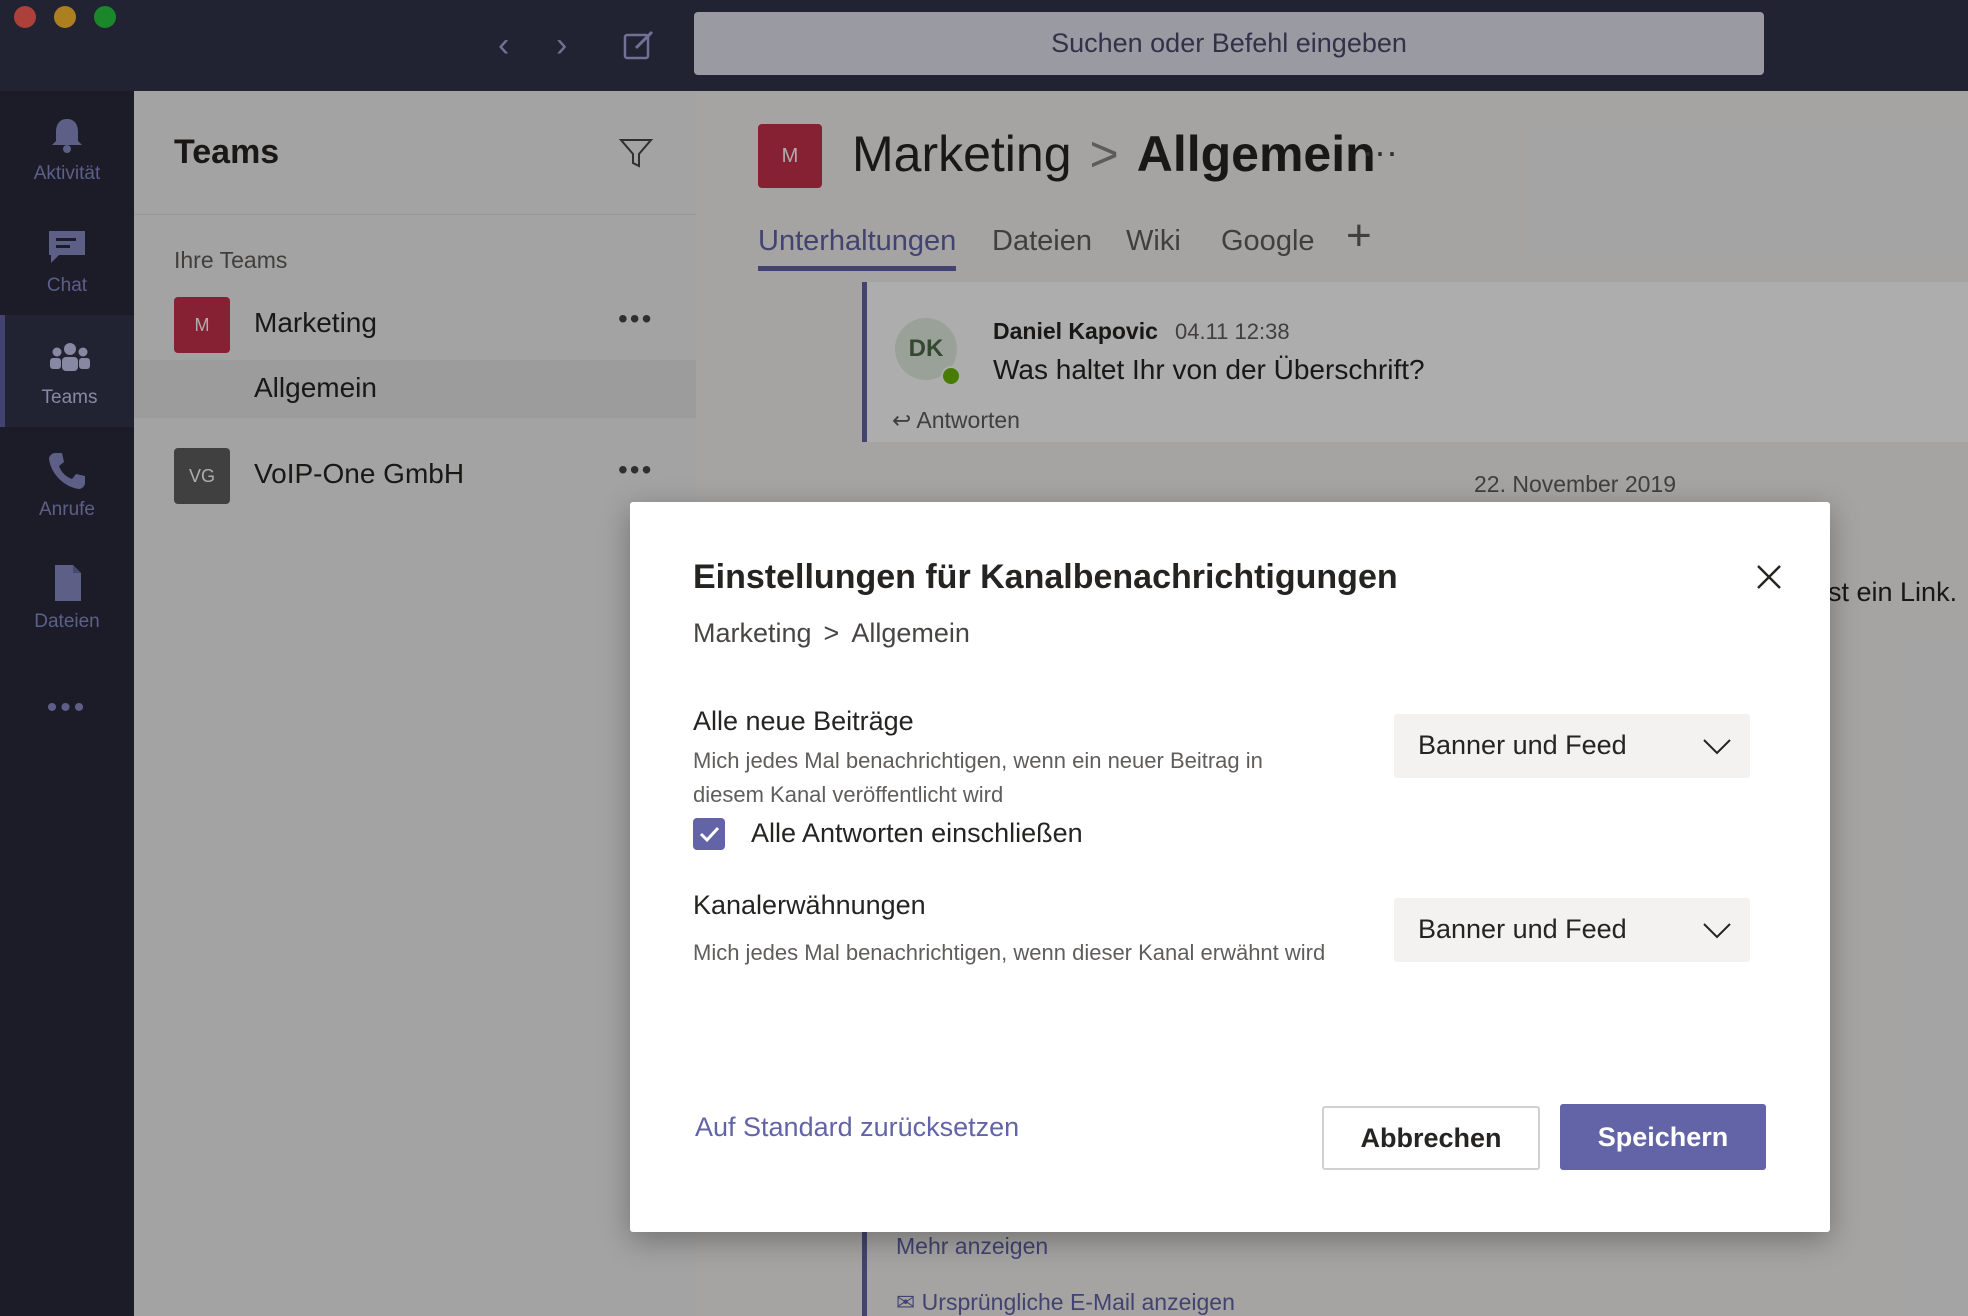 The image size is (1968, 1316). I want to click on all-posts-dropdown: Banner und Feed, so click(1572, 746).